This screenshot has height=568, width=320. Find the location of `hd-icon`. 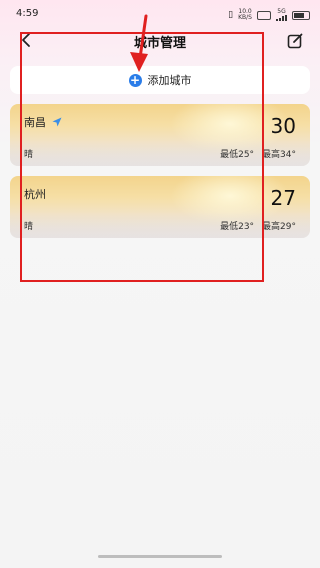

hd-icon is located at coordinates (264, 15).